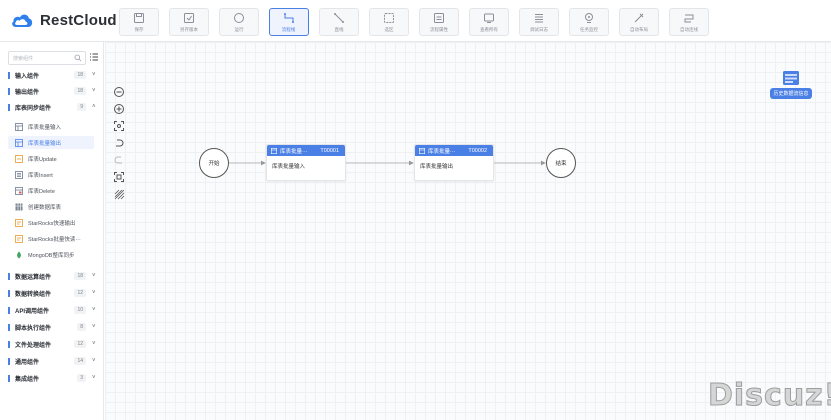  I want to click on component-item: 库表Delete, so click(51, 190).